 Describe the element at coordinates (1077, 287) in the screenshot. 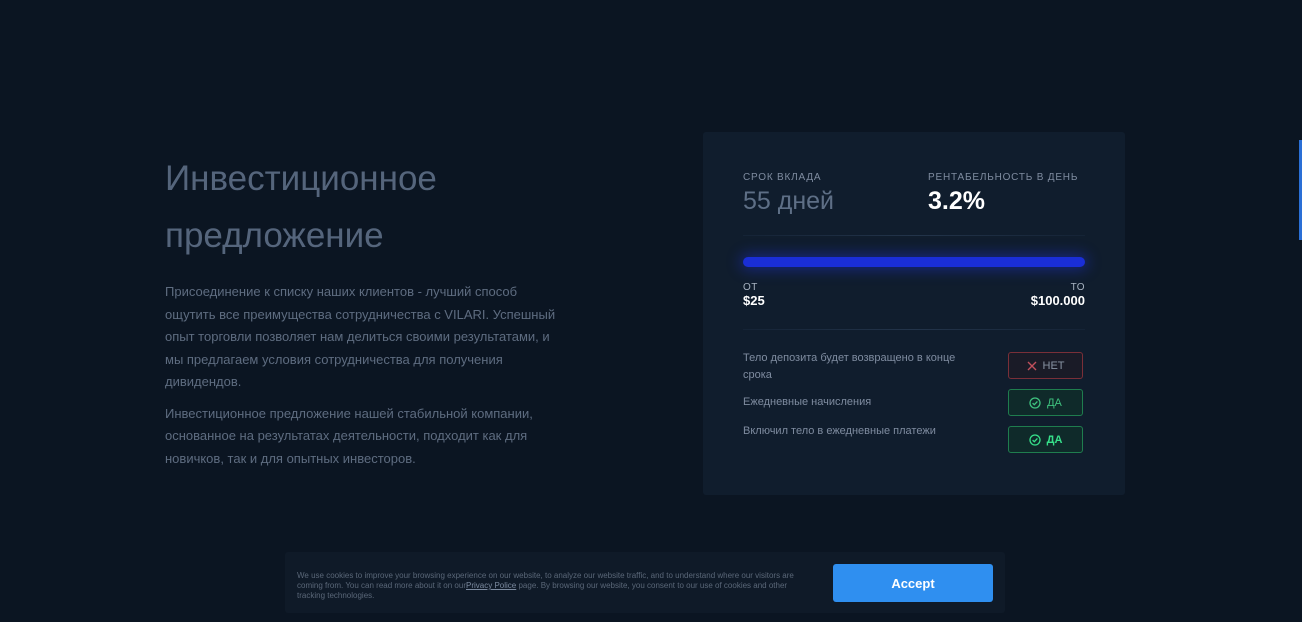

I see `range-to-label: ТО` at that location.